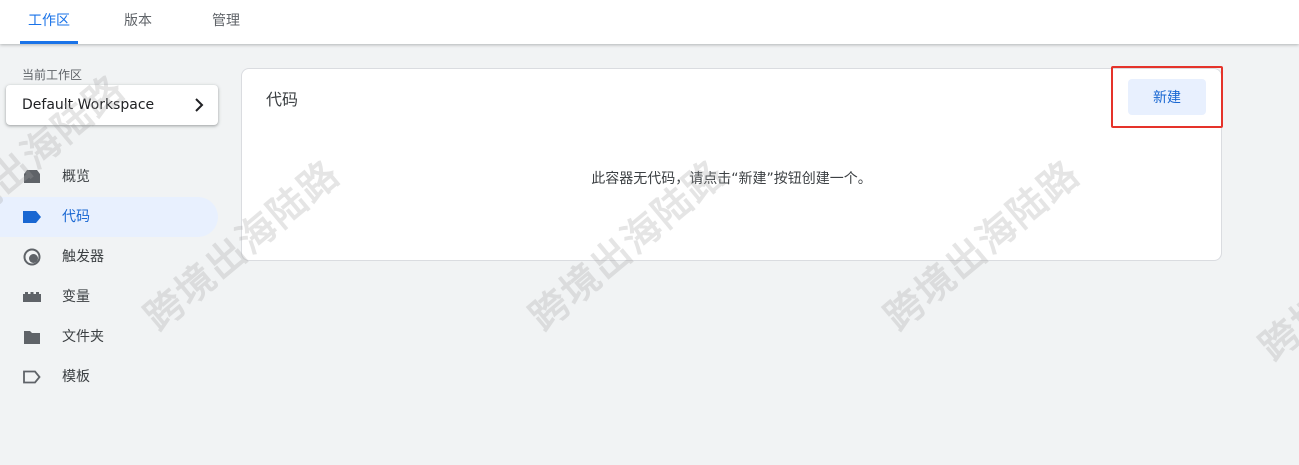  What do you see at coordinates (88, 105) in the screenshot?
I see `workspace-name: Default Workspace` at bounding box center [88, 105].